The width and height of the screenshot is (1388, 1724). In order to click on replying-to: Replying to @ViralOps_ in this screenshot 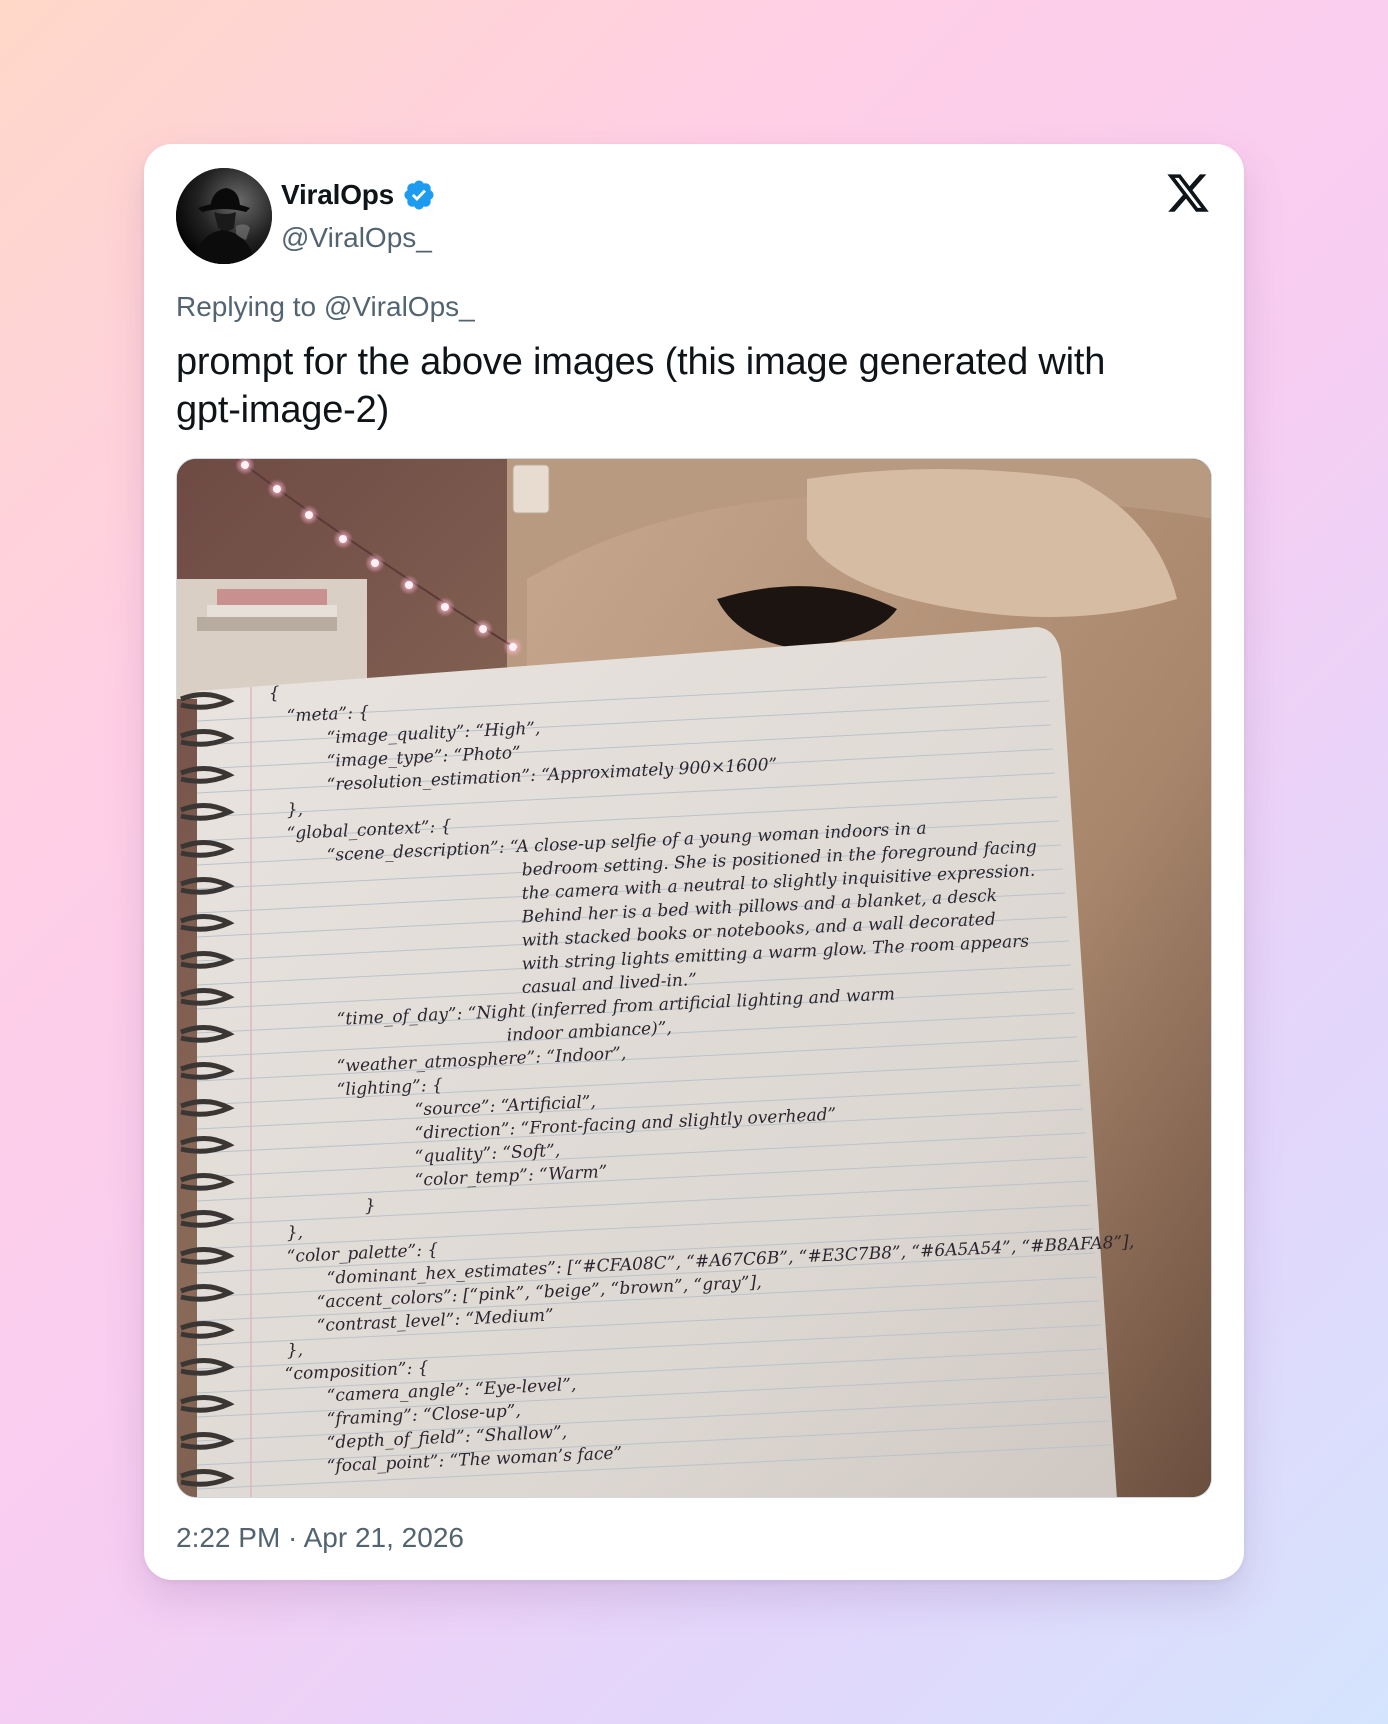, I will do `click(325, 307)`.